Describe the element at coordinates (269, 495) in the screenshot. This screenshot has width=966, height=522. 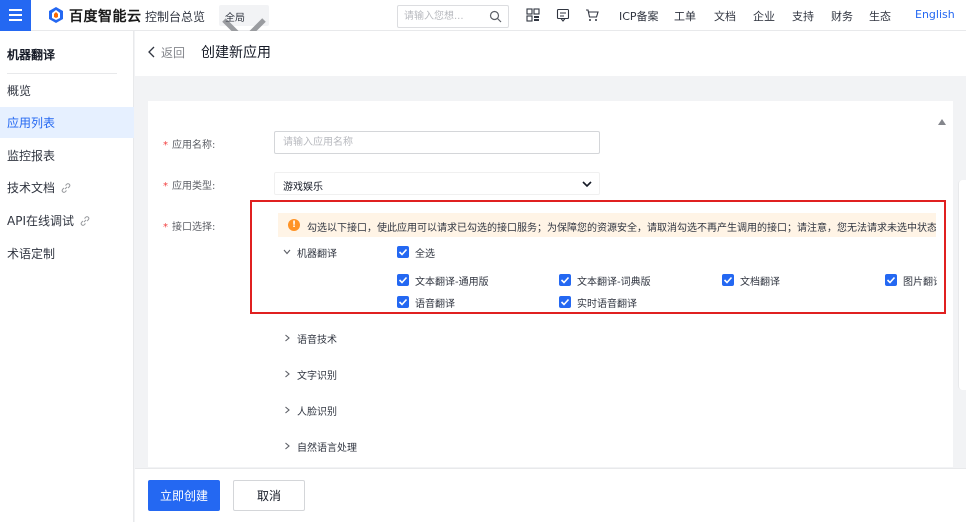
I see `cancel-button: 取消` at that location.